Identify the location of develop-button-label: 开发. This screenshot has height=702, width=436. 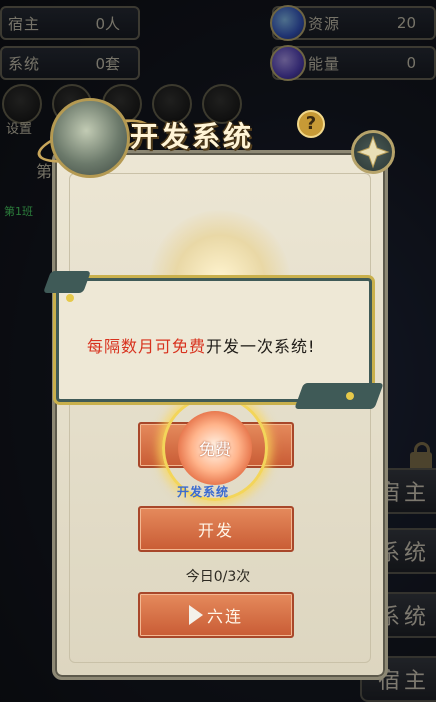
(215, 530).